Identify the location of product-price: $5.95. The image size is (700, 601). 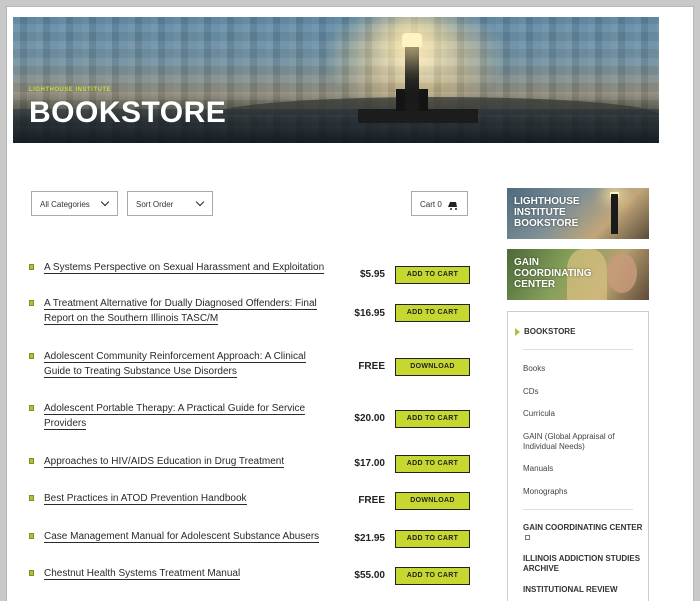
(372, 274).